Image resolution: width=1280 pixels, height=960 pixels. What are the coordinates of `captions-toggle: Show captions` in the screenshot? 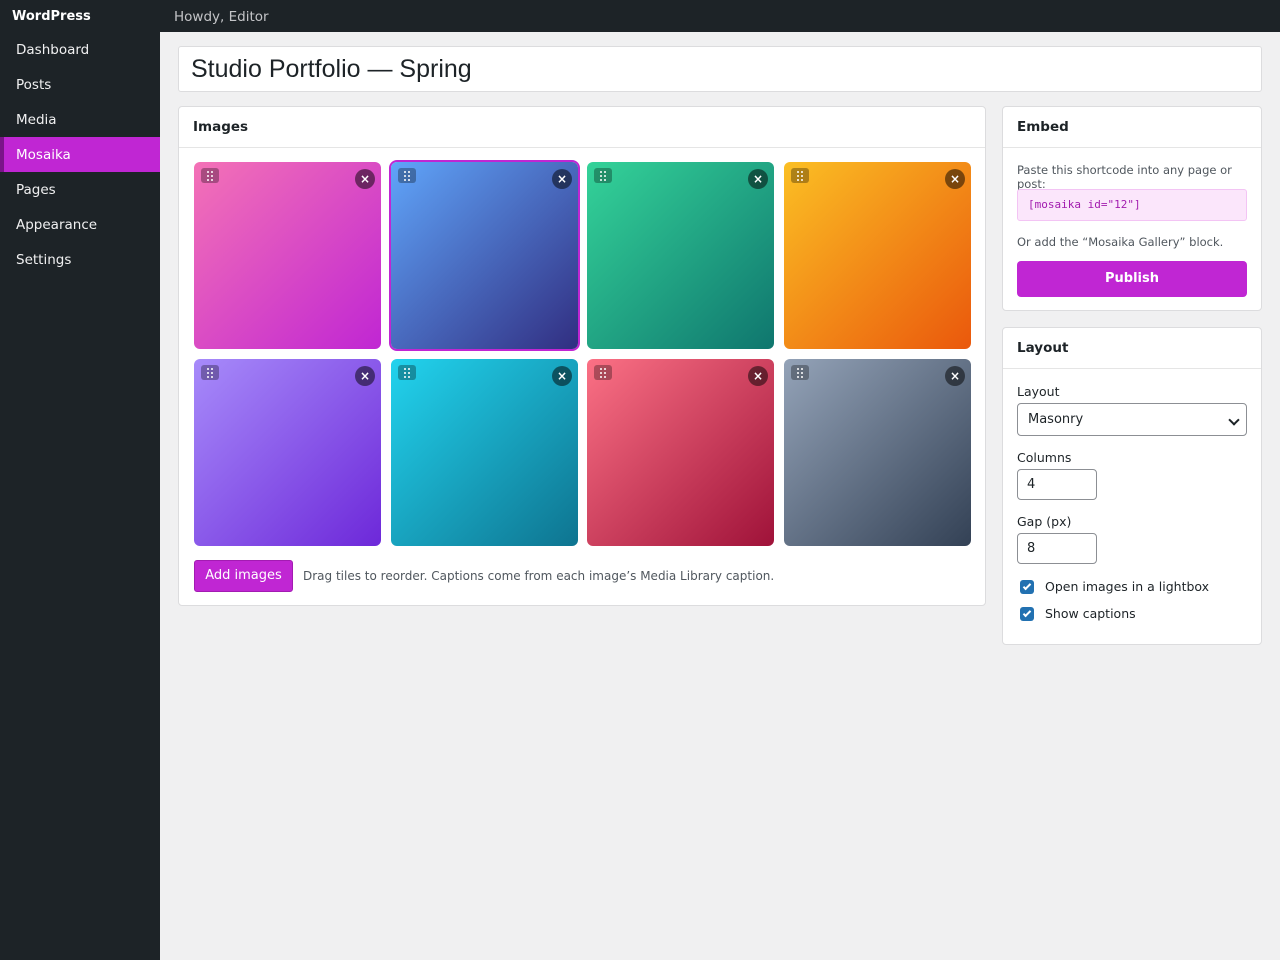 It's located at (1078, 613).